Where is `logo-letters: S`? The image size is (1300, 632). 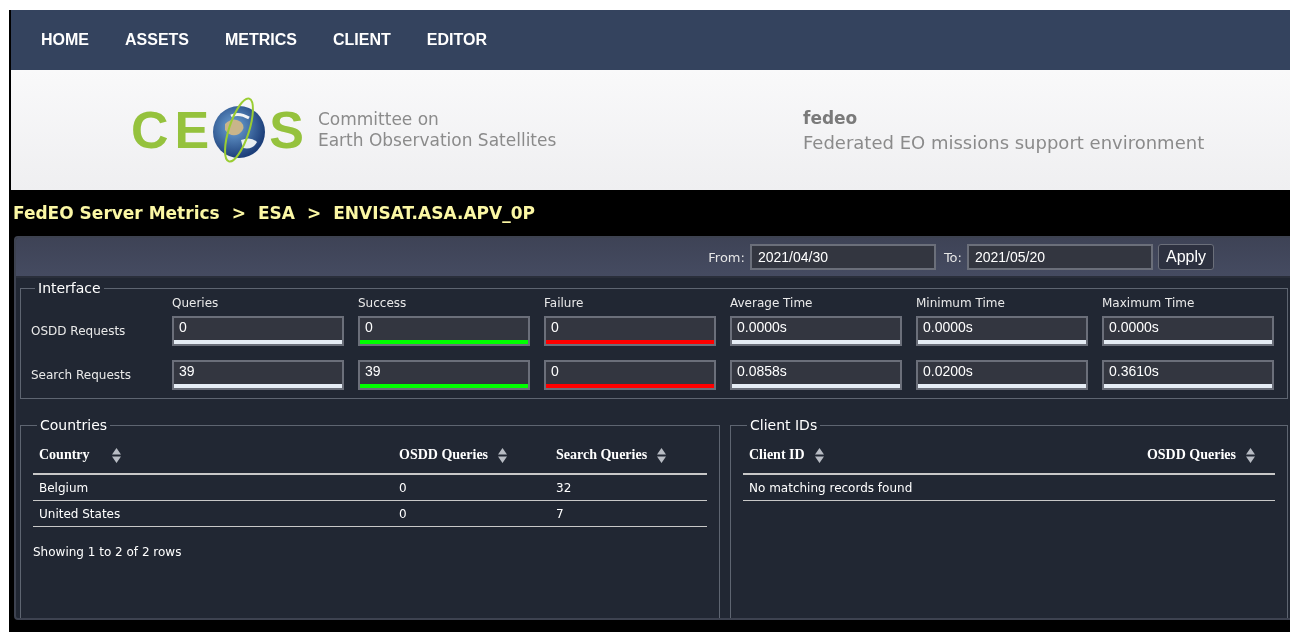 logo-letters: S is located at coordinates (289, 130).